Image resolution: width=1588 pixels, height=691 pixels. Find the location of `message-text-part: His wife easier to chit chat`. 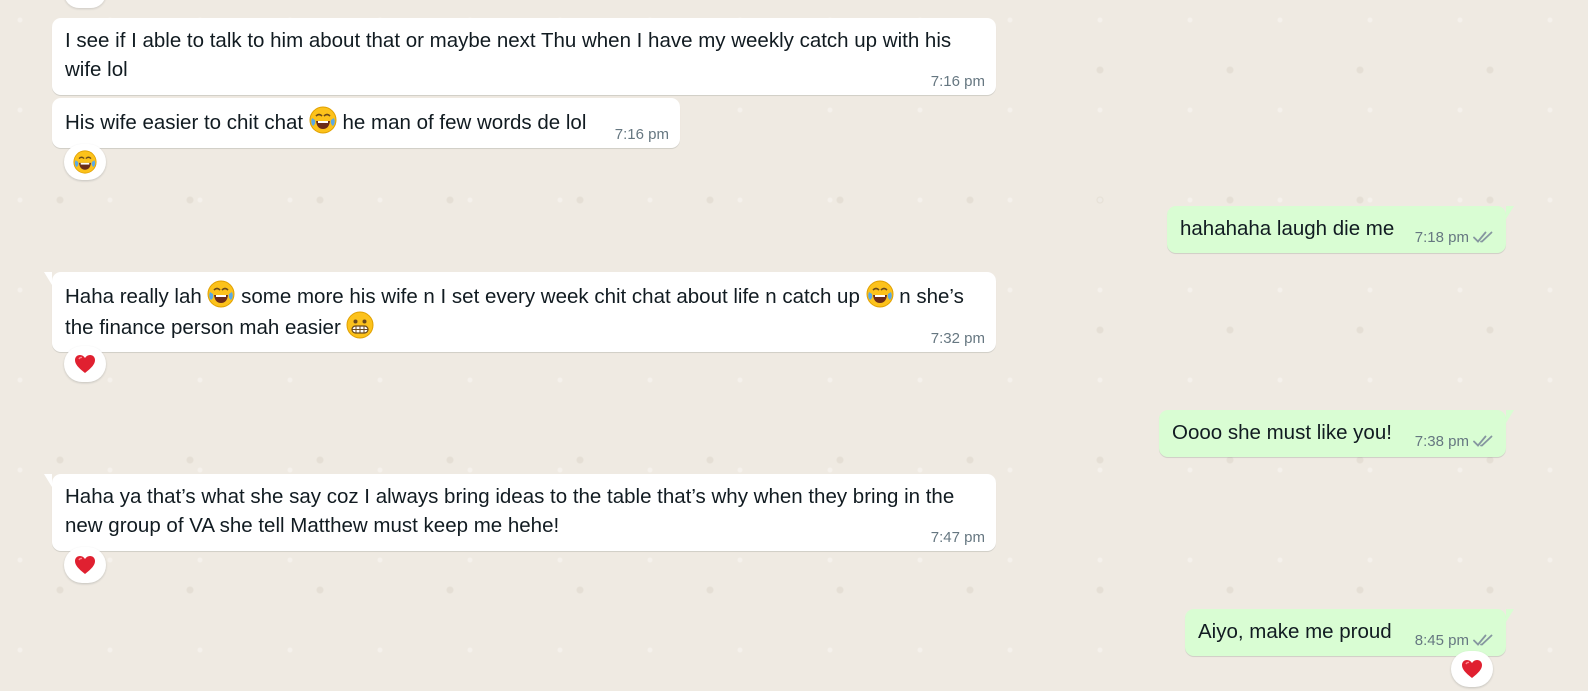

message-text-part: His wife easier to chit chat is located at coordinates (187, 122).